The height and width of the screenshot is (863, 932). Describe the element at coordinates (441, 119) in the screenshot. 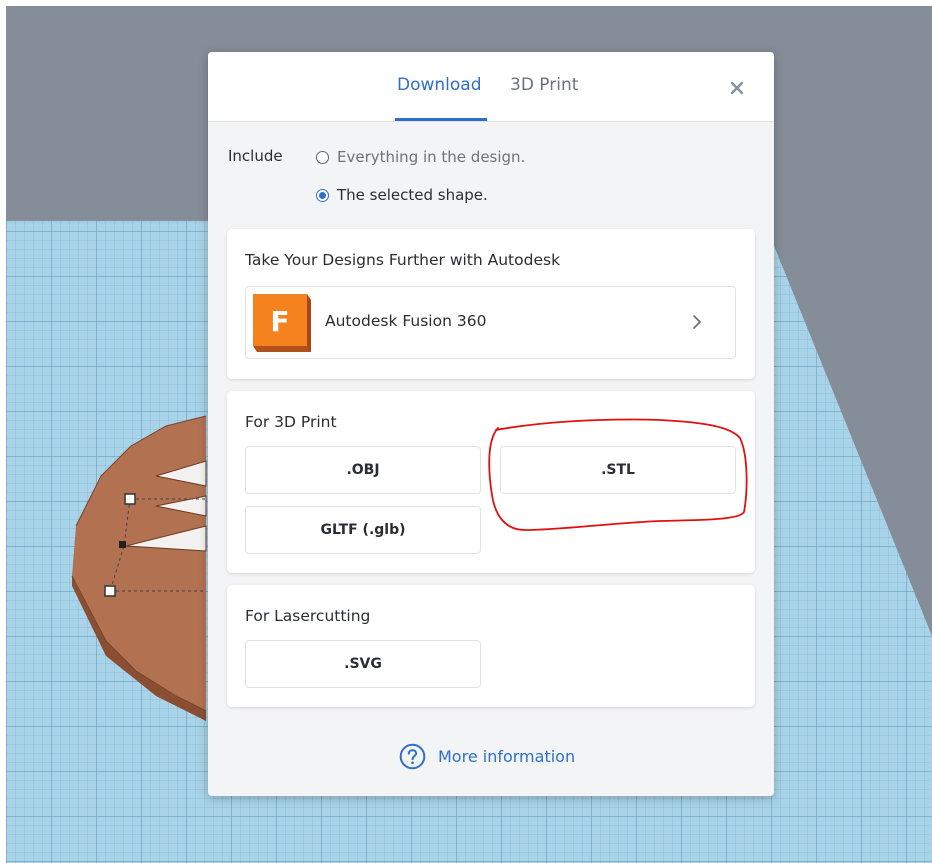

I see `active-tab-indicator` at that location.